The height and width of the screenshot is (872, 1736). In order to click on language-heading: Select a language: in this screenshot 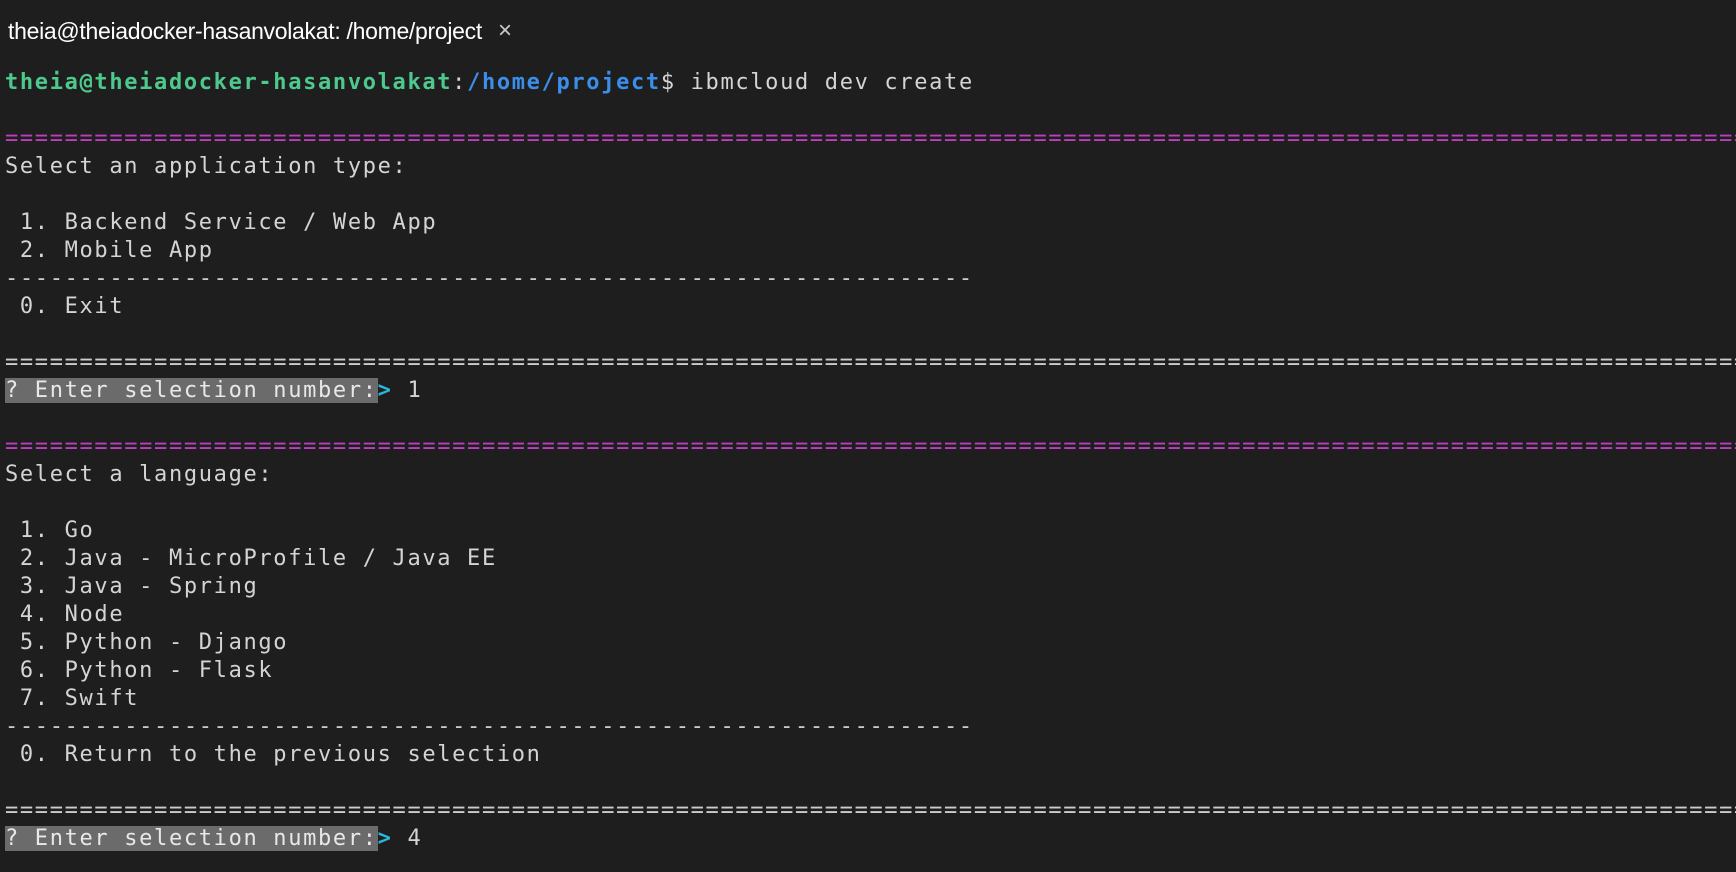, I will do `click(139, 474)`.